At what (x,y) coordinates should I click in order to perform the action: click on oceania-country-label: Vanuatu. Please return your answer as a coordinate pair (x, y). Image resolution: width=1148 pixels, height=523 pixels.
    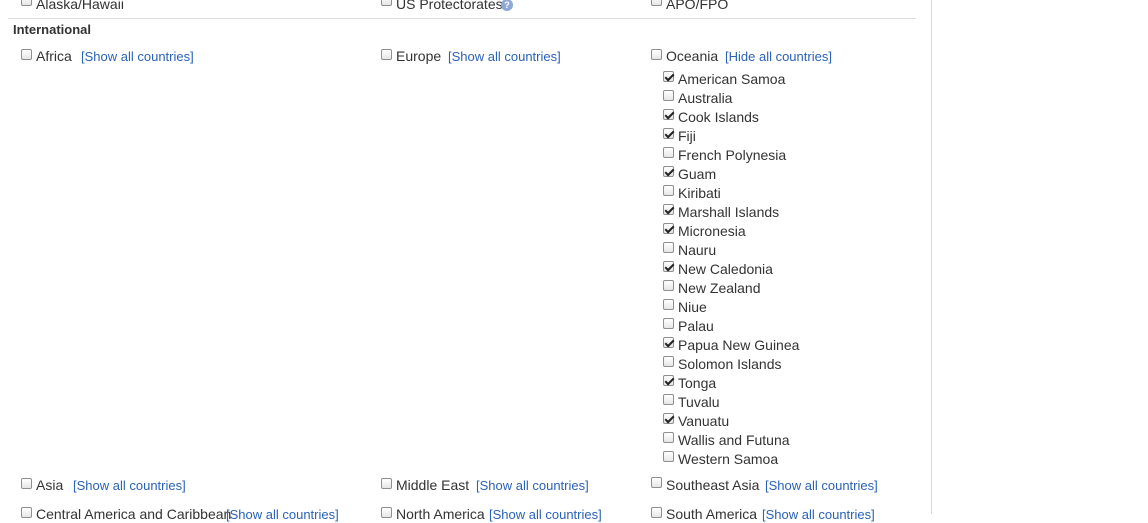
    Looking at the image, I should click on (704, 421).